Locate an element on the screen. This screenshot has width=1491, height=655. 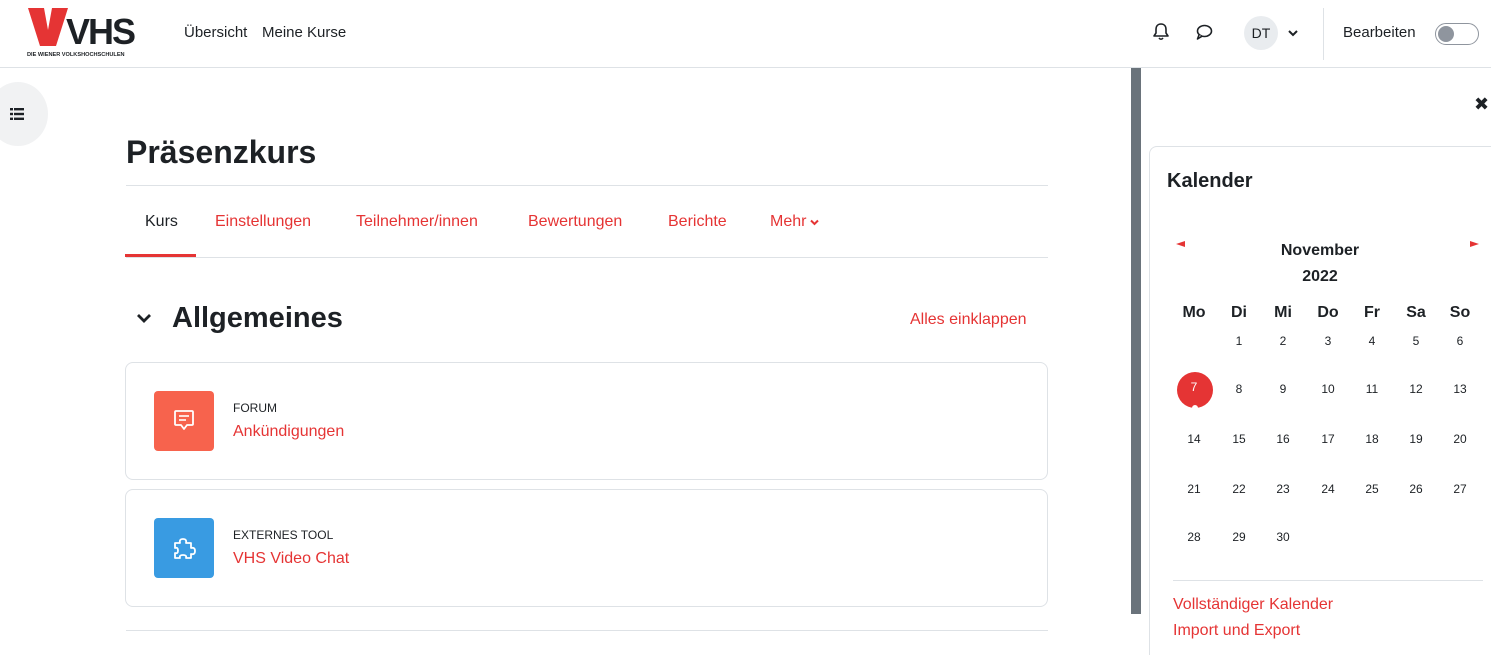
nav-link-my-courses: Meine Kurse is located at coordinates (304, 32).